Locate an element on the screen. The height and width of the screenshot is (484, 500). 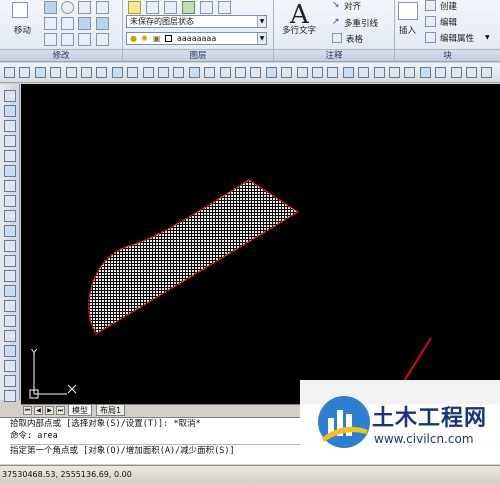
layer-state-select: 未保存的图层状态 ▼ is located at coordinates (196, 21).